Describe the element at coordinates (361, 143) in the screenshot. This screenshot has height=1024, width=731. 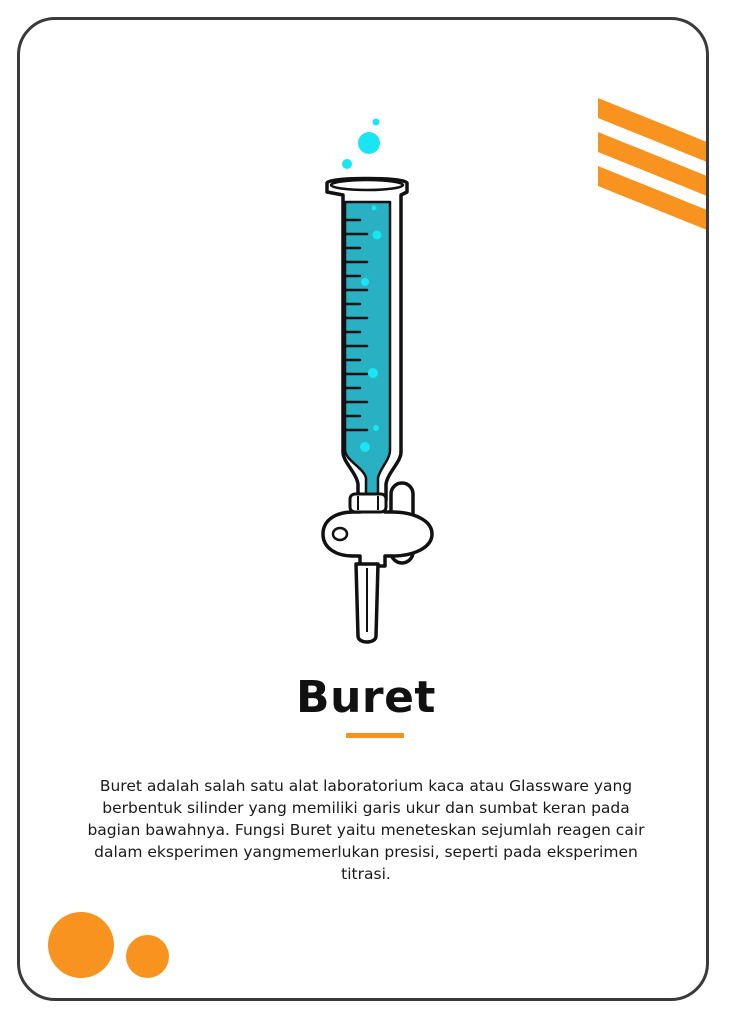
I see `bubbles` at that location.